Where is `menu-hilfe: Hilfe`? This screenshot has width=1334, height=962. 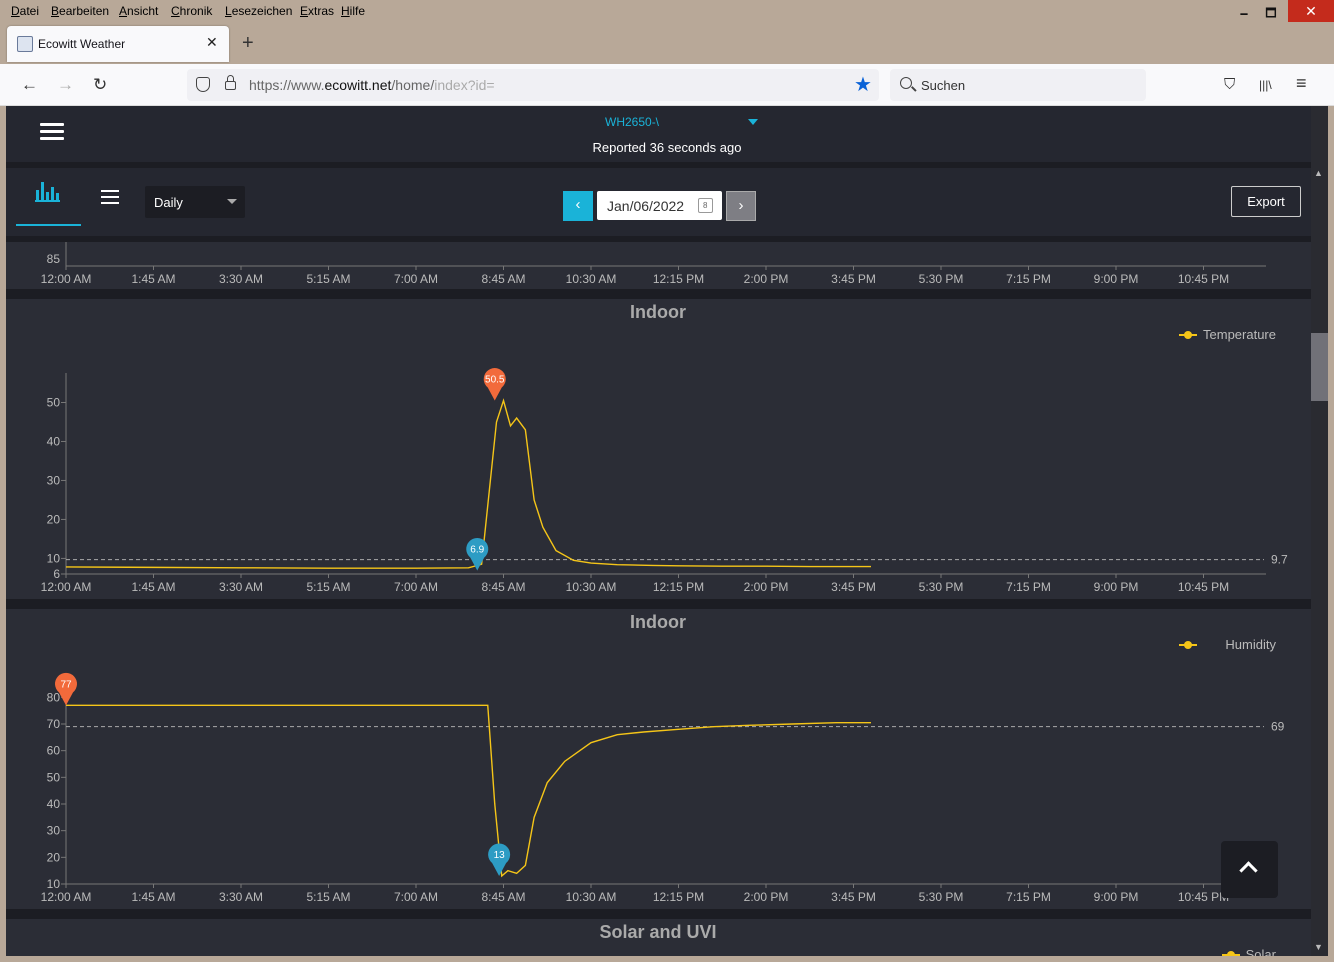 menu-hilfe: Hilfe is located at coordinates (353, 11).